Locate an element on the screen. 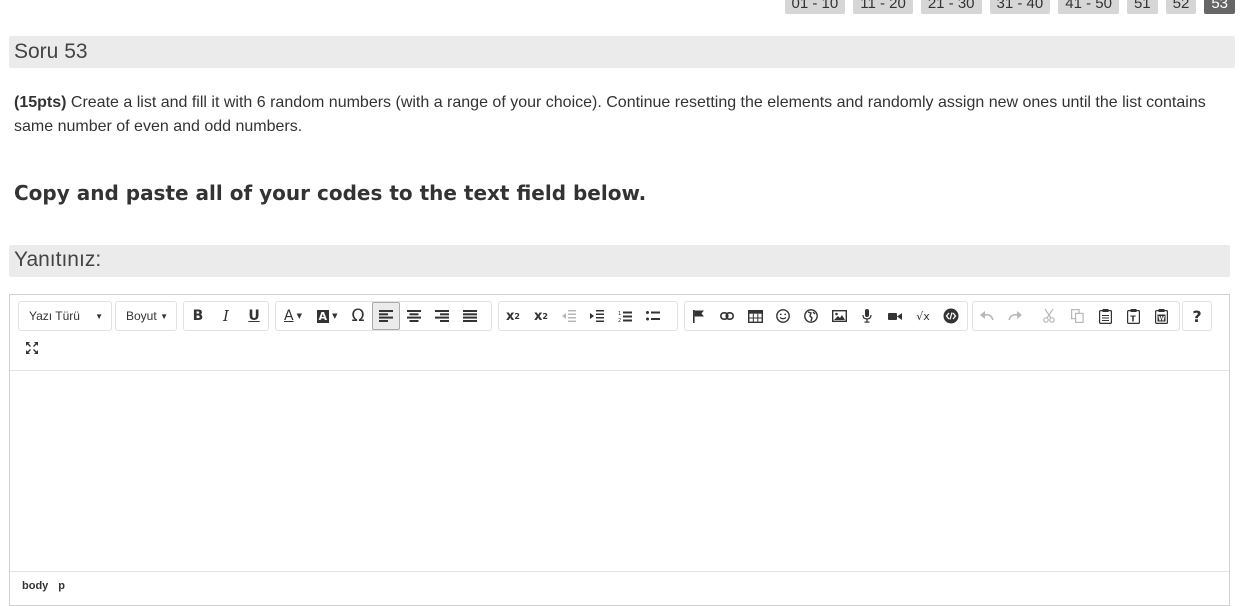  background-color-icon: A ▼ is located at coordinates (327, 316).